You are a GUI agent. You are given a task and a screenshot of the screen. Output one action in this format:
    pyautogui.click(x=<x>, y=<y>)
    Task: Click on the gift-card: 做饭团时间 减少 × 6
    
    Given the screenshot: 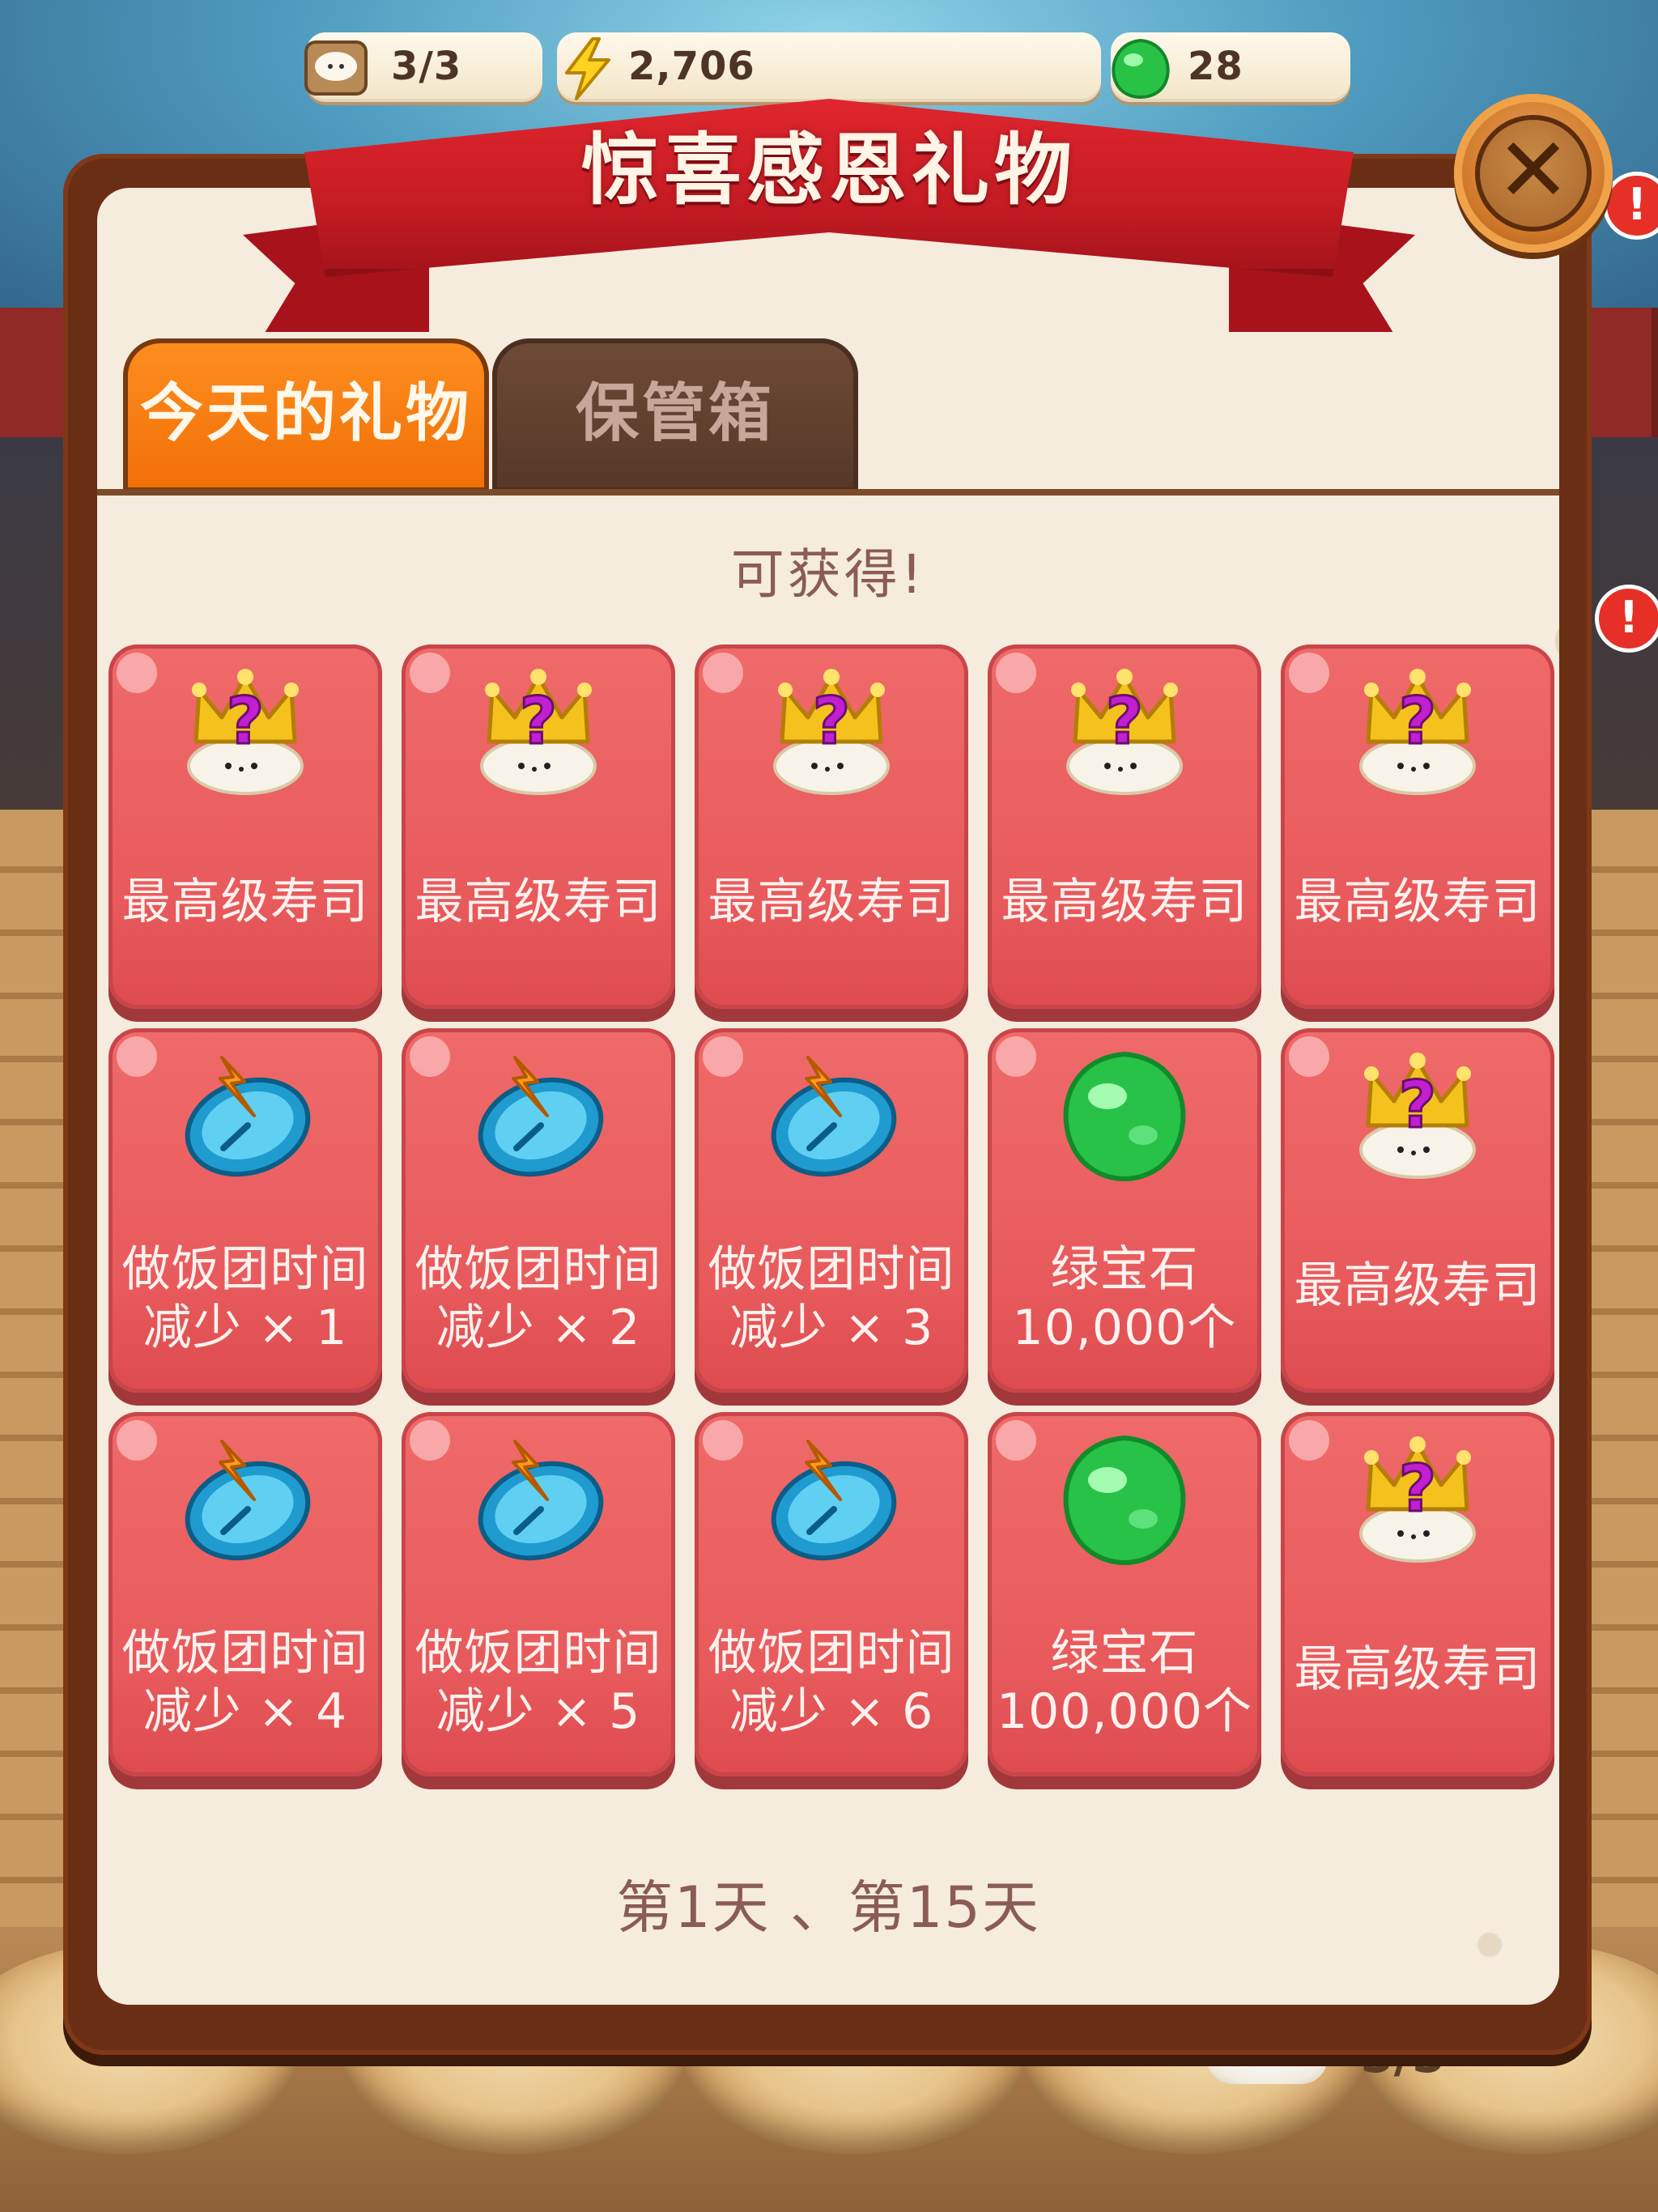 What is the action you would take?
    pyautogui.click(x=831, y=1594)
    